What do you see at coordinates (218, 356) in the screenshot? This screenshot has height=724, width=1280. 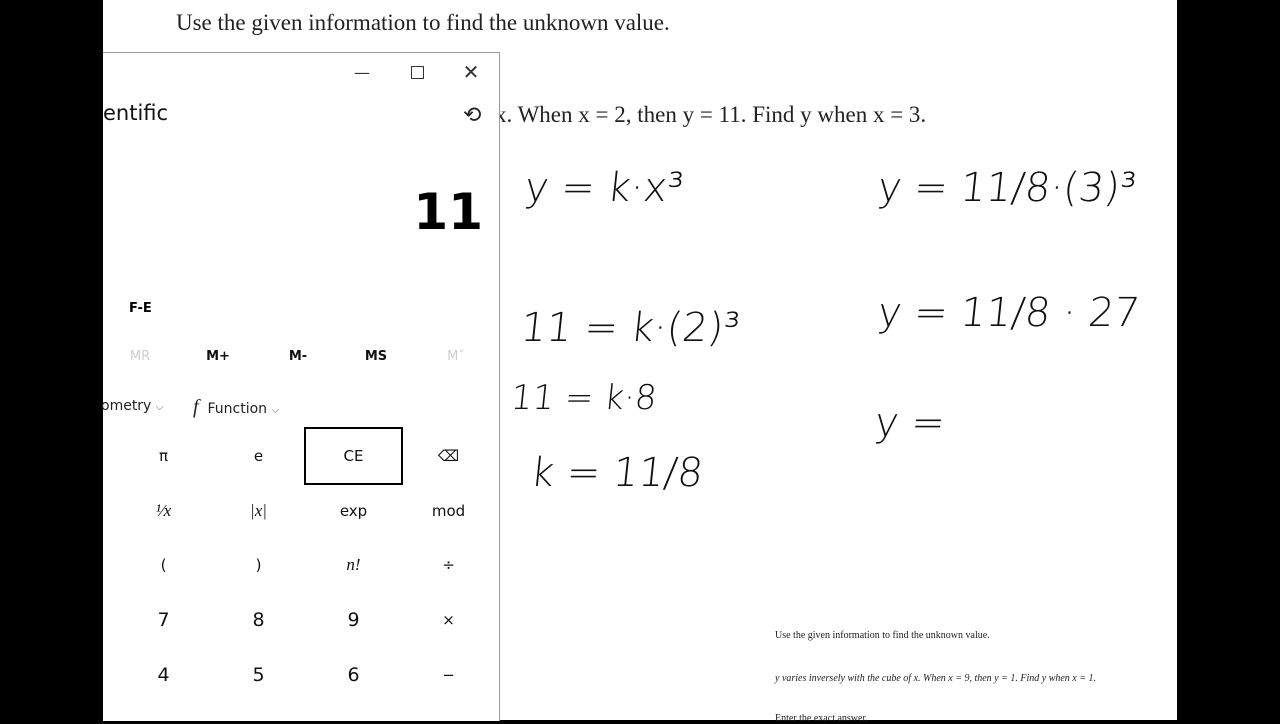 I see `memory-add-button: M+` at bounding box center [218, 356].